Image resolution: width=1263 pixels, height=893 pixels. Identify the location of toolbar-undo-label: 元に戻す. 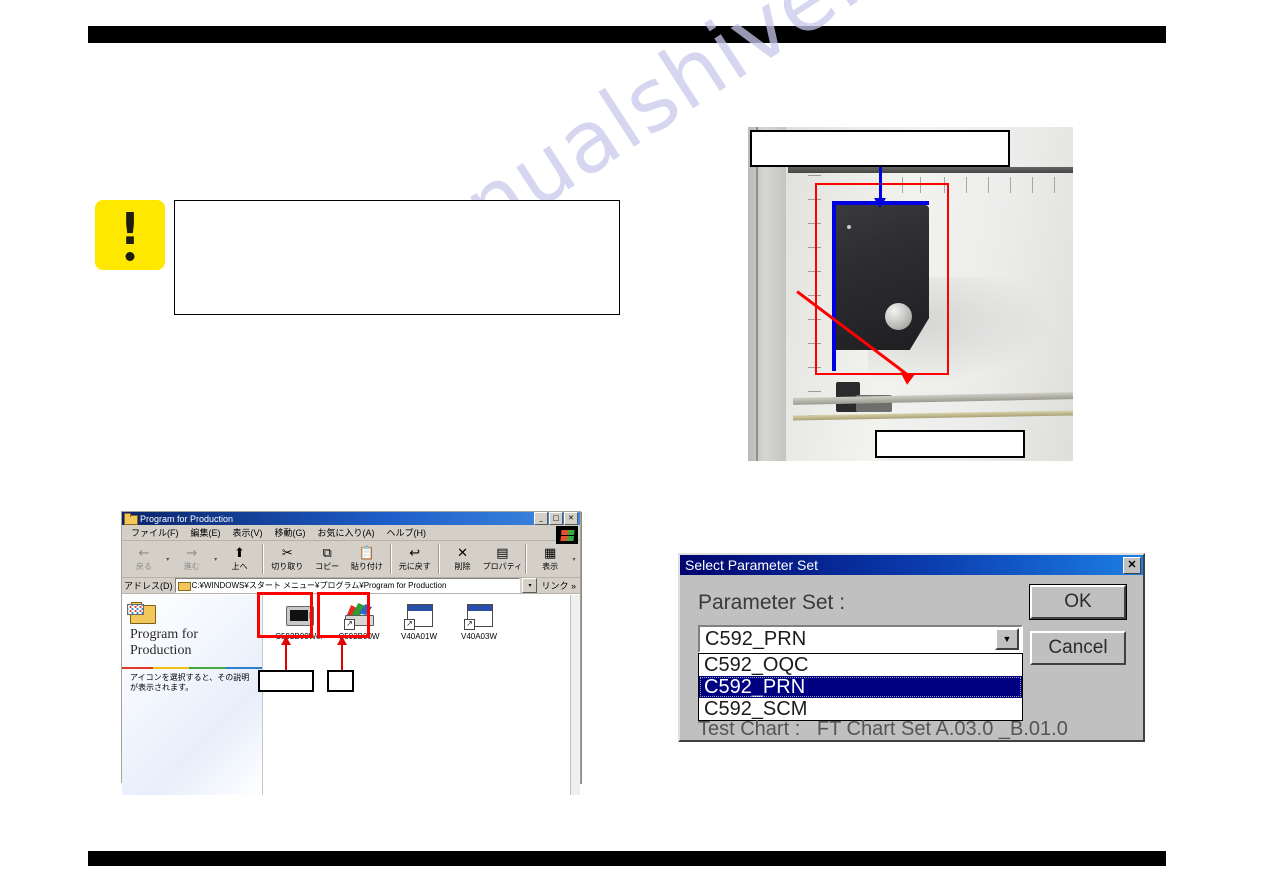
(414, 566).